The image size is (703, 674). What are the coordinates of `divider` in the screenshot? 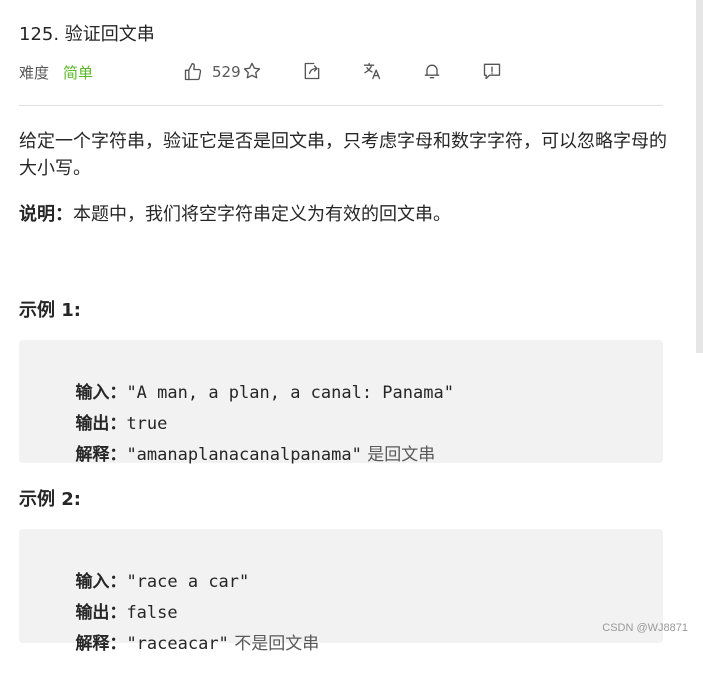 It's located at (341, 105).